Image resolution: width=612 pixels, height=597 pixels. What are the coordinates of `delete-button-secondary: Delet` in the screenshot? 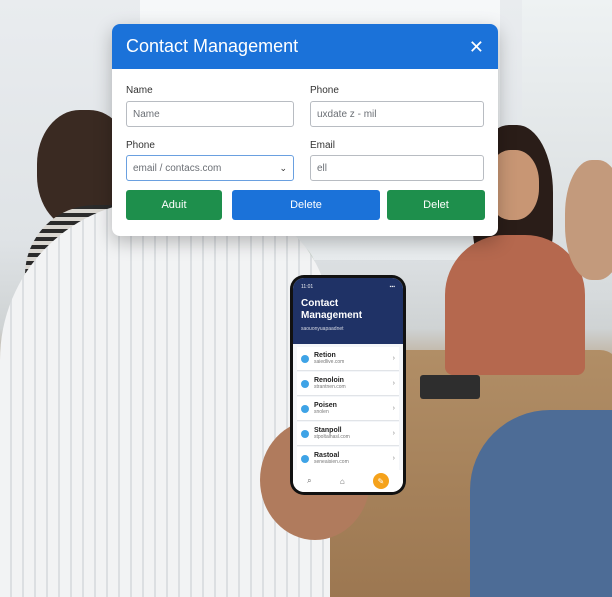 It's located at (436, 205).